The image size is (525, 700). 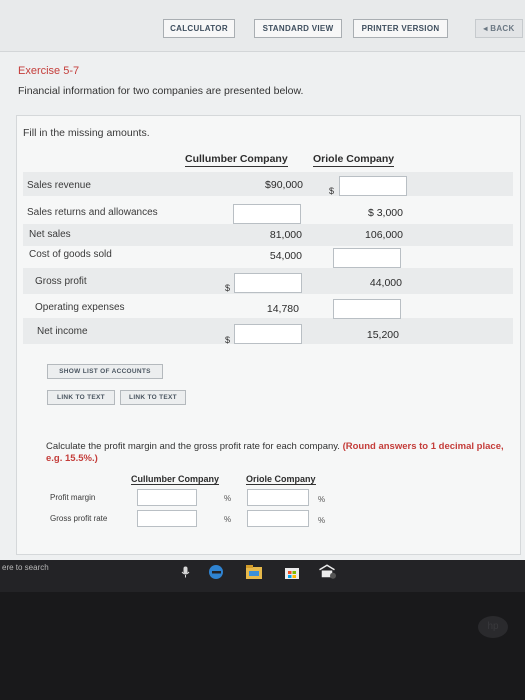 I want to click on cullumber-profit-margin-input, so click(x=167, y=497).